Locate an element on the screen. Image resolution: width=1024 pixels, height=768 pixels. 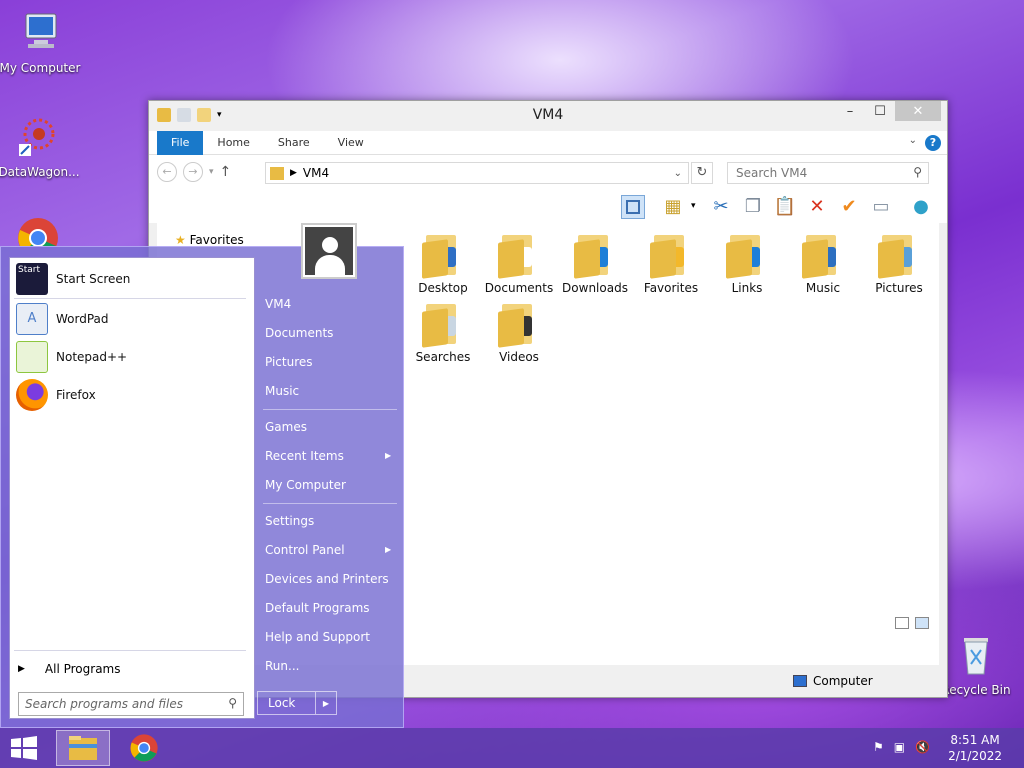
close-button: ✕ is located at coordinates (918, 111).